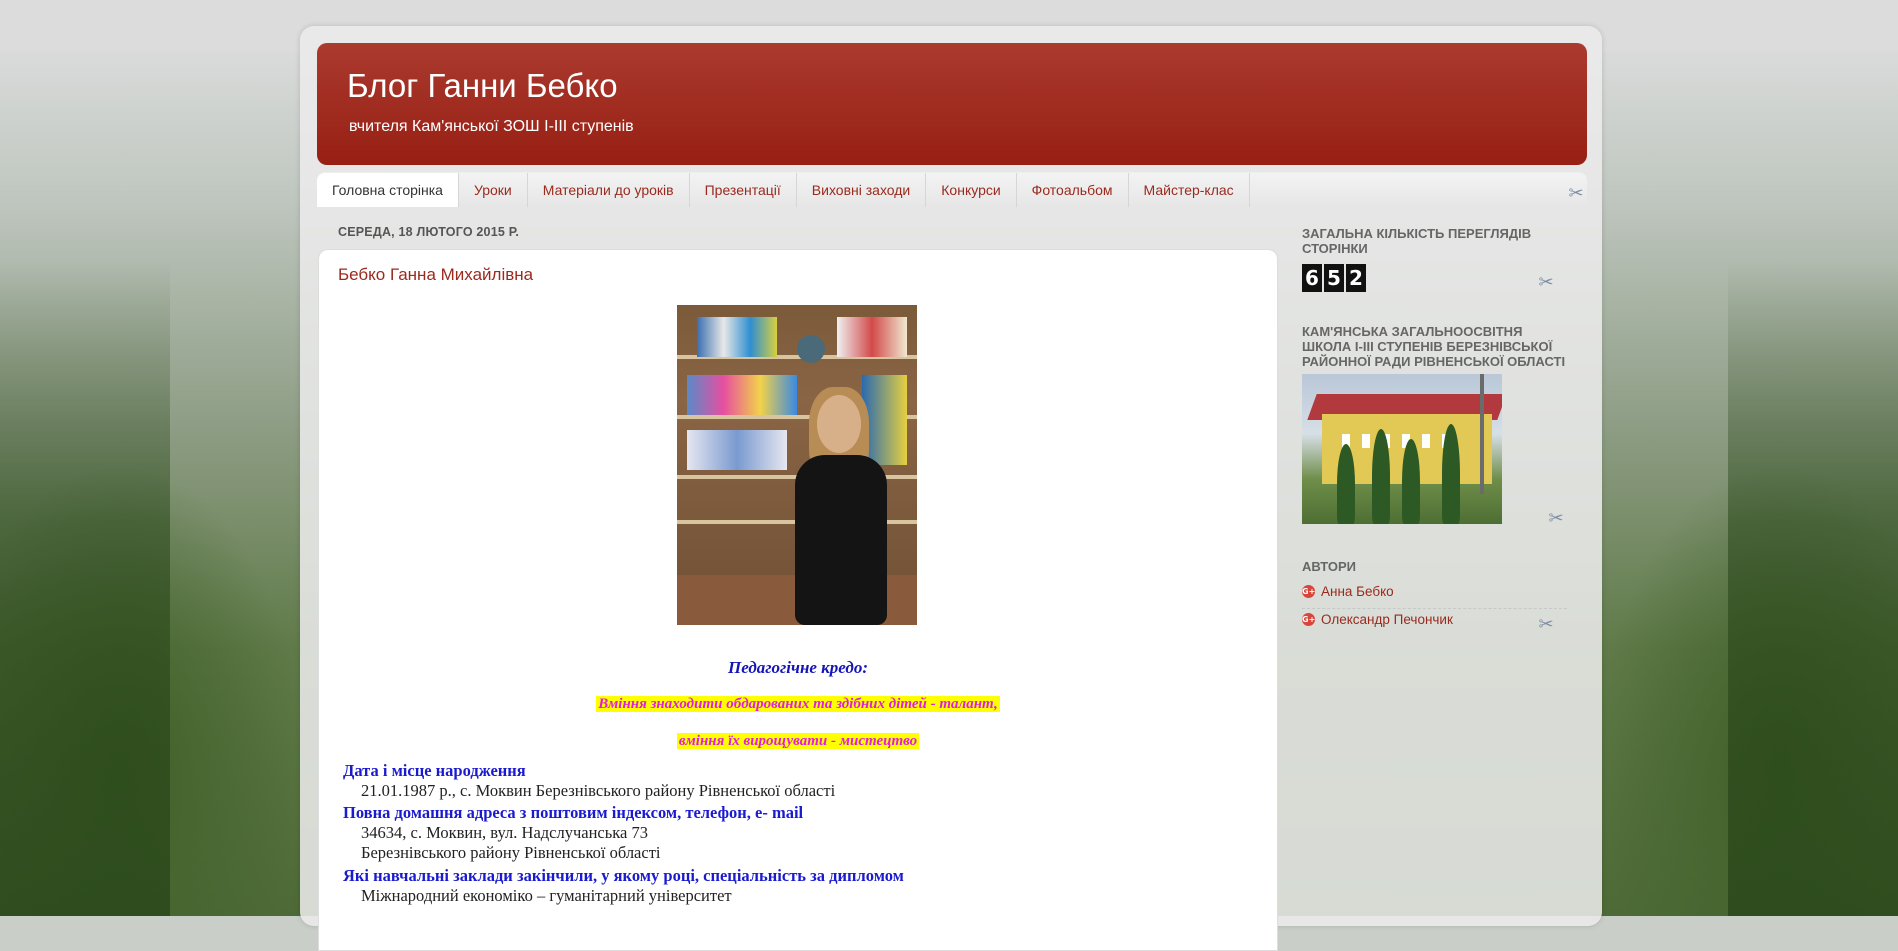 This screenshot has width=1898, height=951. What do you see at coordinates (1434, 608) in the screenshot?
I see `author-divider` at bounding box center [1434, 608].